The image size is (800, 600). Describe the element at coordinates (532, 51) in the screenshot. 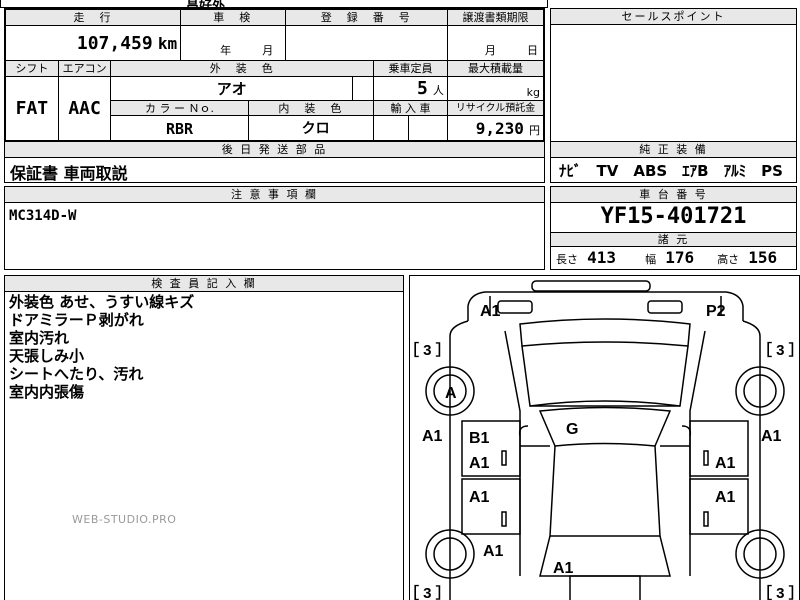

I see `transfer-day-label: 日` at that location.